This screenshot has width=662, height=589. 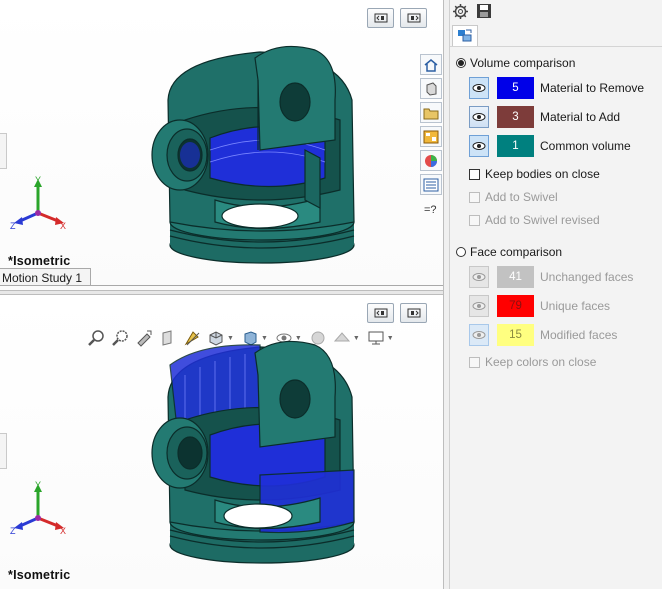 I want to click on chevron-down-icon: ▼, so click(x=390, y=338).